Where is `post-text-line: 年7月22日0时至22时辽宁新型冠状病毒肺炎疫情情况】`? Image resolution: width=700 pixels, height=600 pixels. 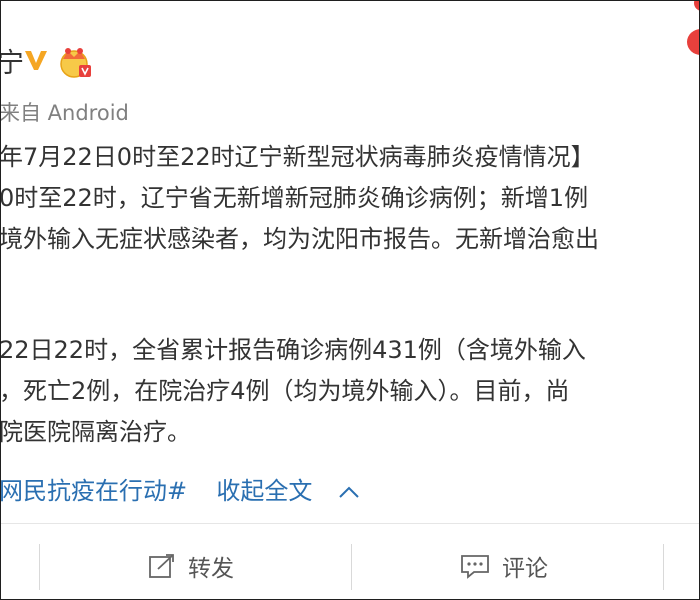
post-text-line: 年7月22日0时至22时辽宁新型冠状病毒肺炎疫情情况】 is located at coordinates (297, 157).